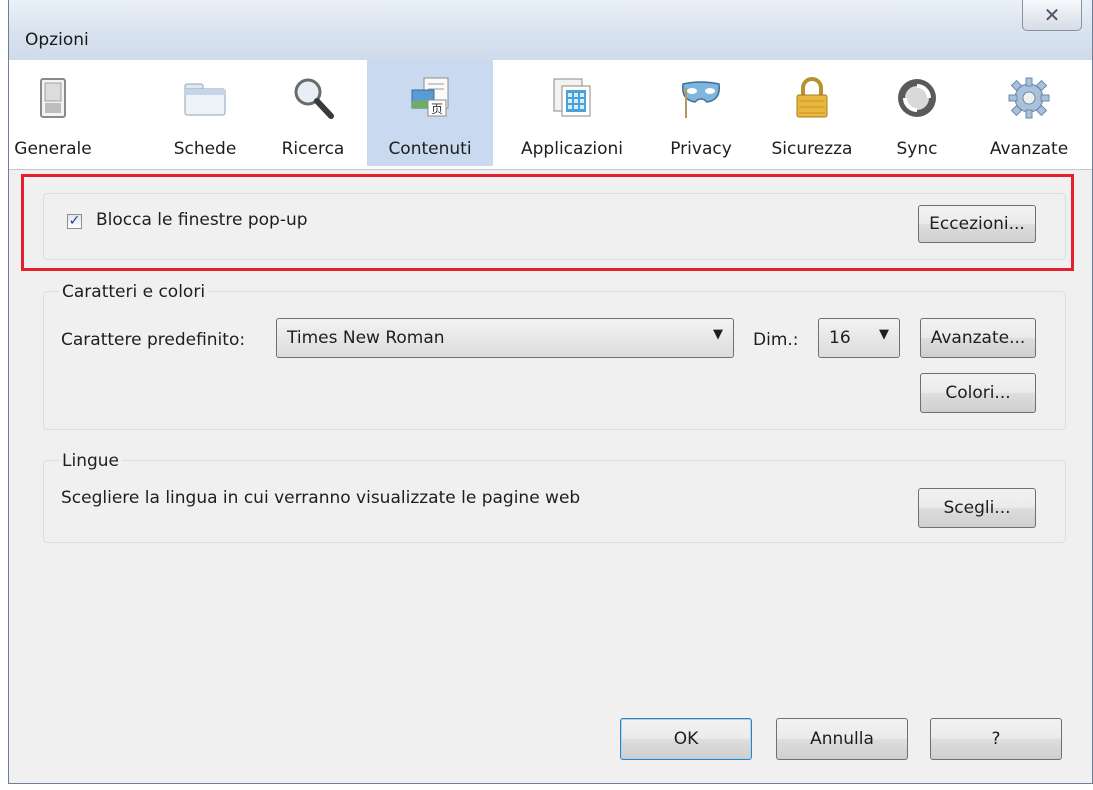  What do you see at coordinates (917, 98) in the screenshot?
I see `sync-icon` at bounding box center [917, 98].